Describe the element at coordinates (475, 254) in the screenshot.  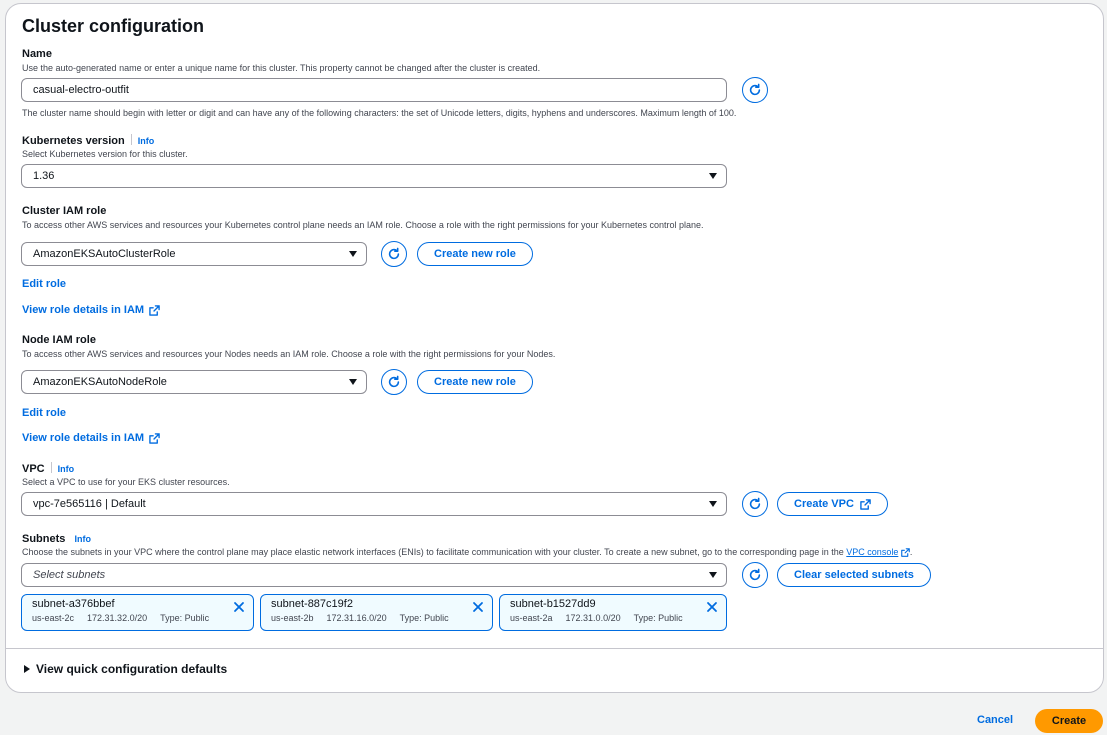
I see `cluster-create-role-button: Create new role` at that location.